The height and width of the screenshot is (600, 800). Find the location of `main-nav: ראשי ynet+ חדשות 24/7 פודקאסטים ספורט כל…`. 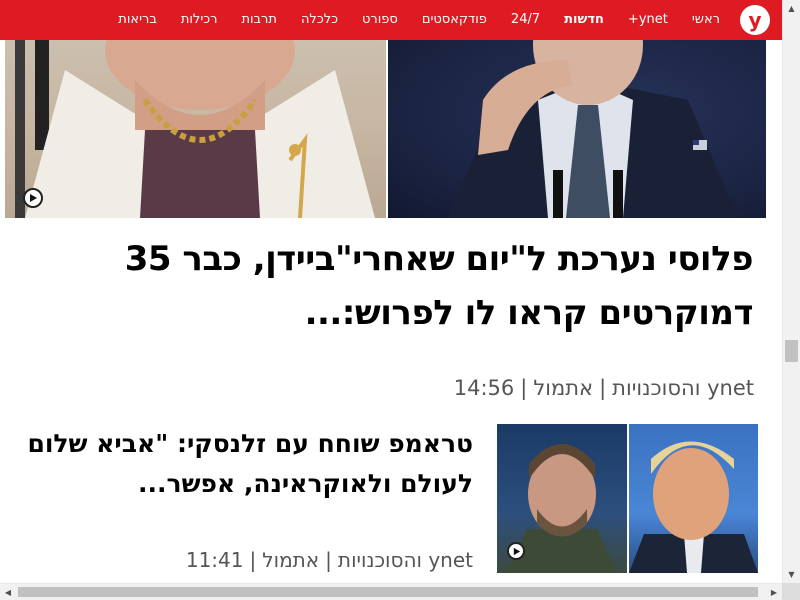

main-nav: ראשי ynet+ חדשות 24/7 פודקאסטים ספורט כל… is located at coordinates (419, 20).